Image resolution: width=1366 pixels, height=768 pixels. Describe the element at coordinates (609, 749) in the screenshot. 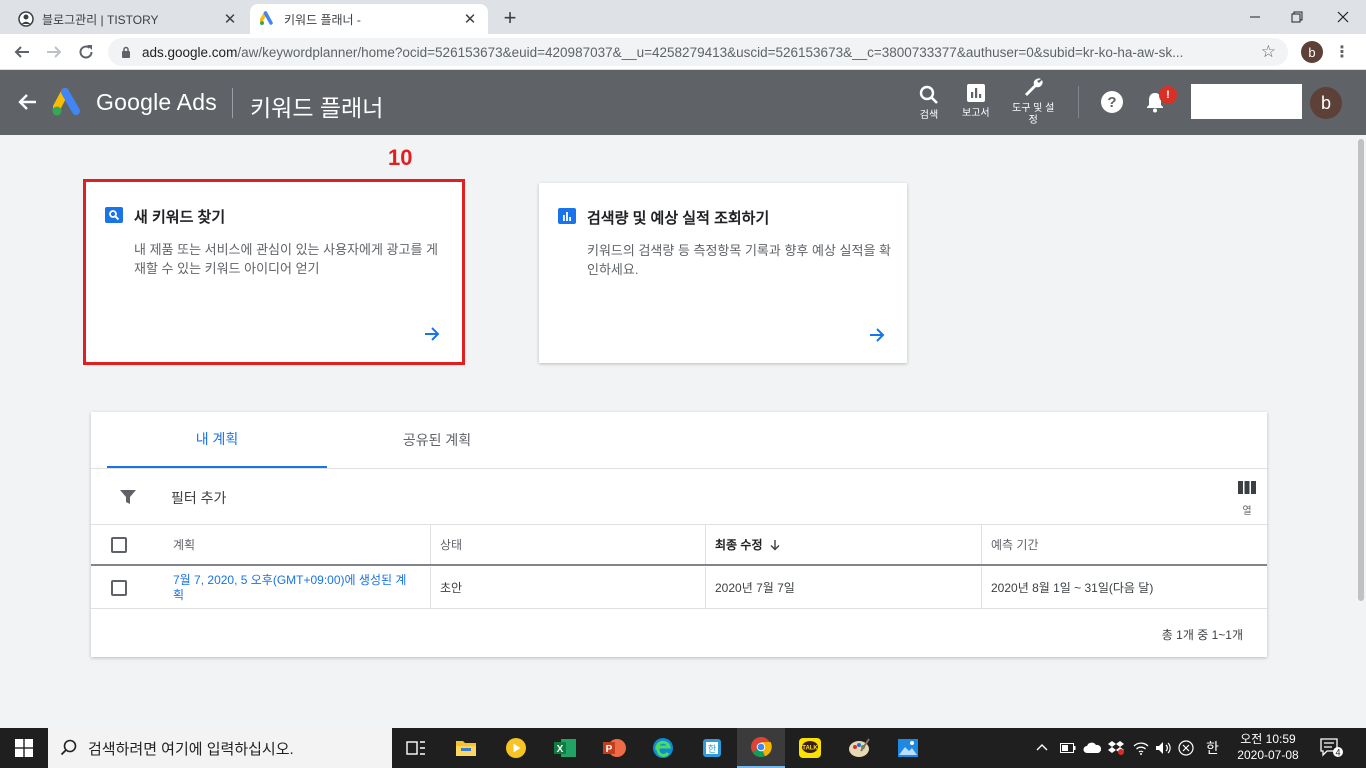

I see `svg-text: P` at that location.